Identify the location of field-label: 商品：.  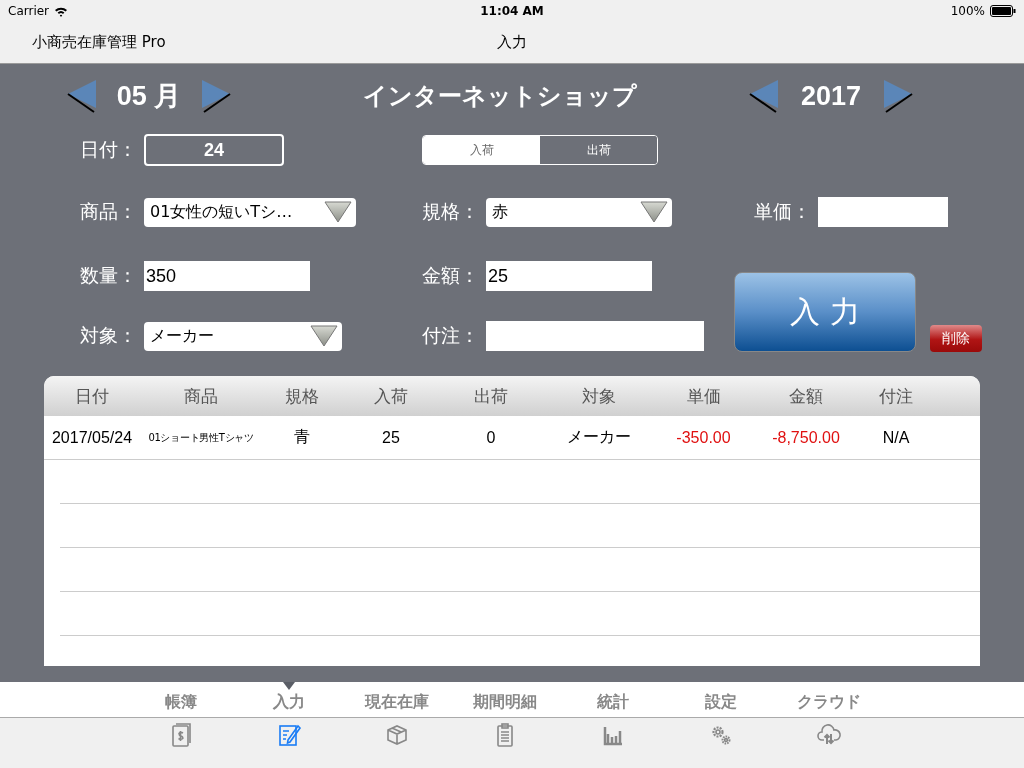
(109, 211).